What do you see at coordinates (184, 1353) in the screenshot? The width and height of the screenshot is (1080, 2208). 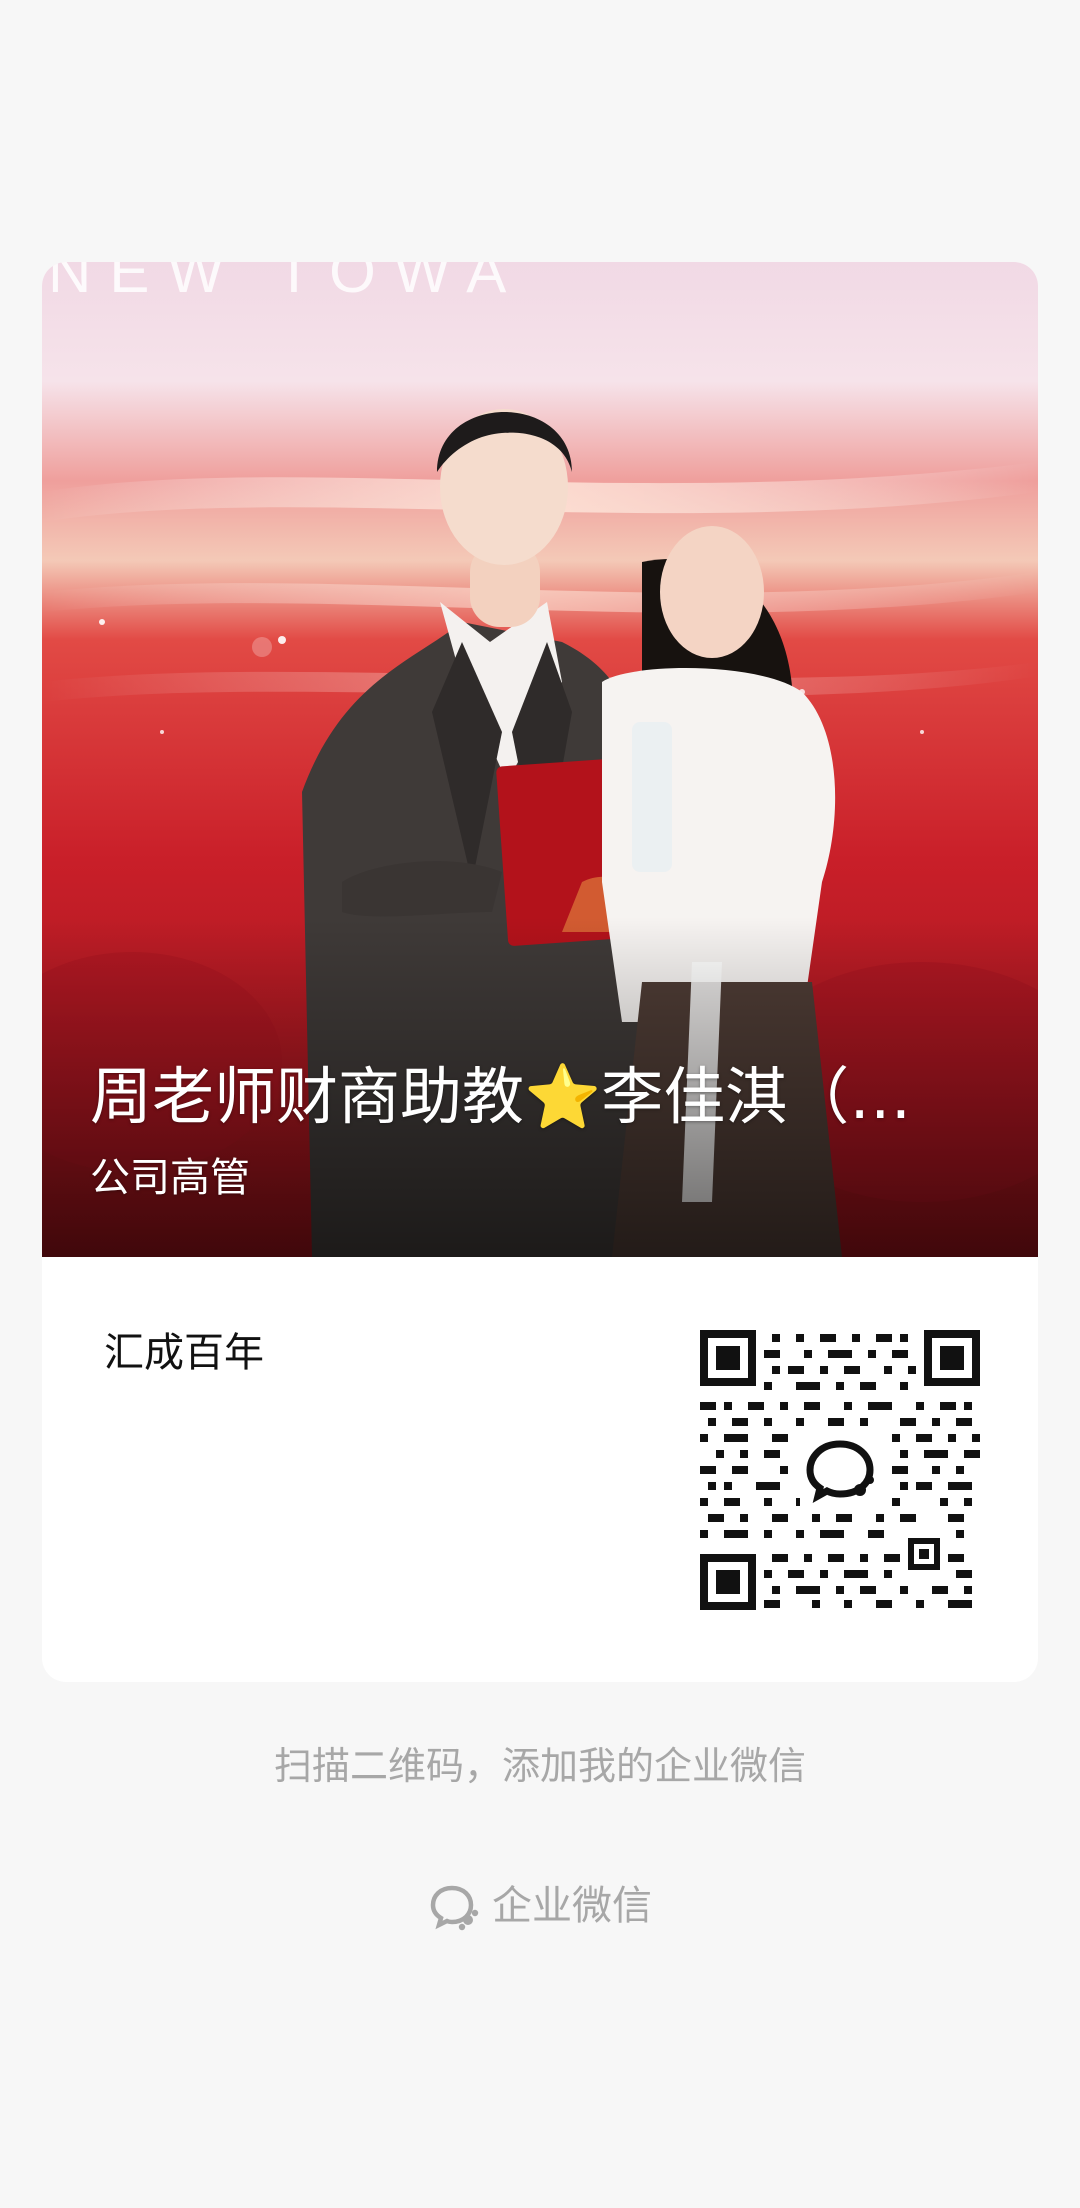 I see `company-name: 汇成百年` at bounding box center [184, 1353].